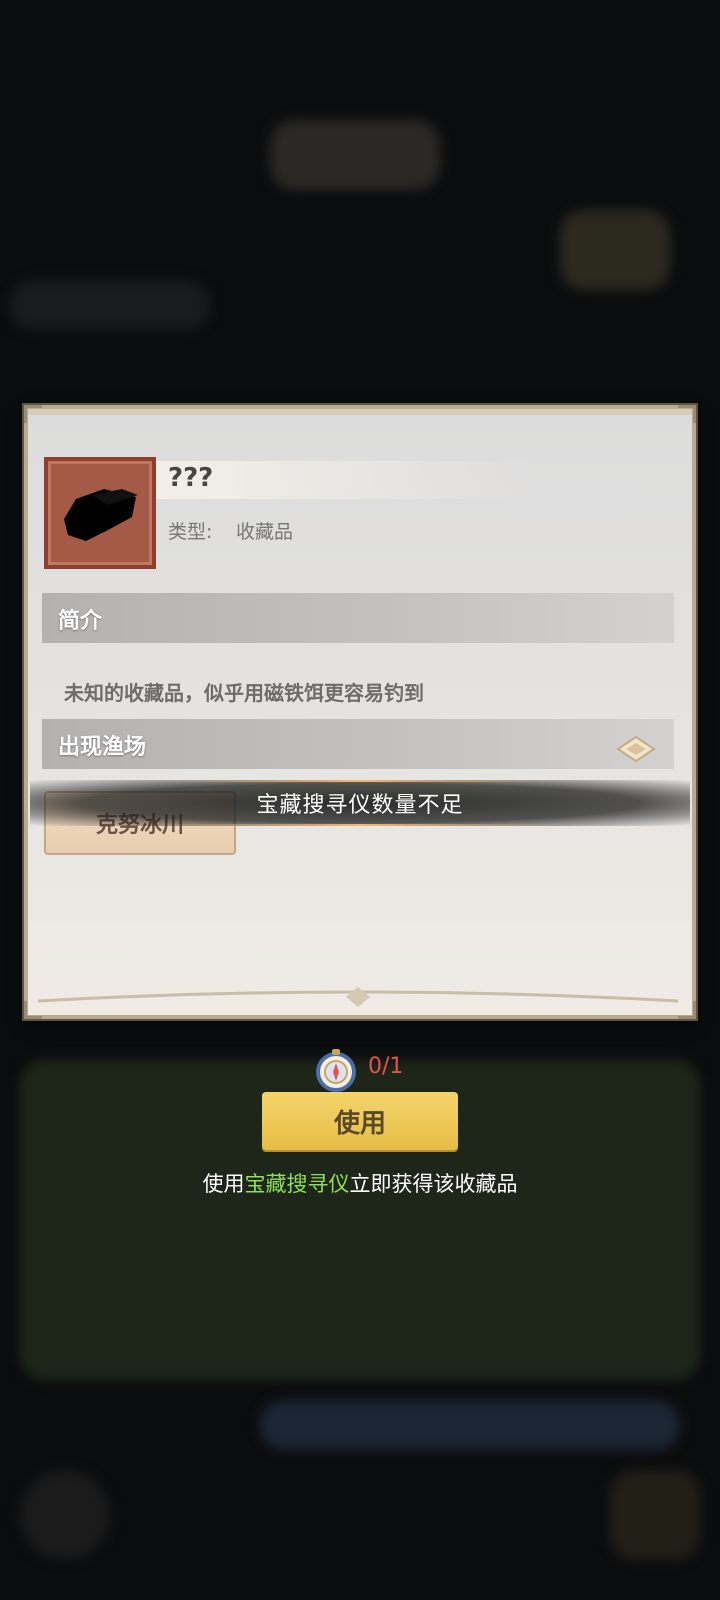 Image resolution: width=720 pixels, height=1600 pixels. Describe the element at coordinates (297, 1184) in the screenshot. I see `hint-item: 宝藏搜寻仪` at that location.